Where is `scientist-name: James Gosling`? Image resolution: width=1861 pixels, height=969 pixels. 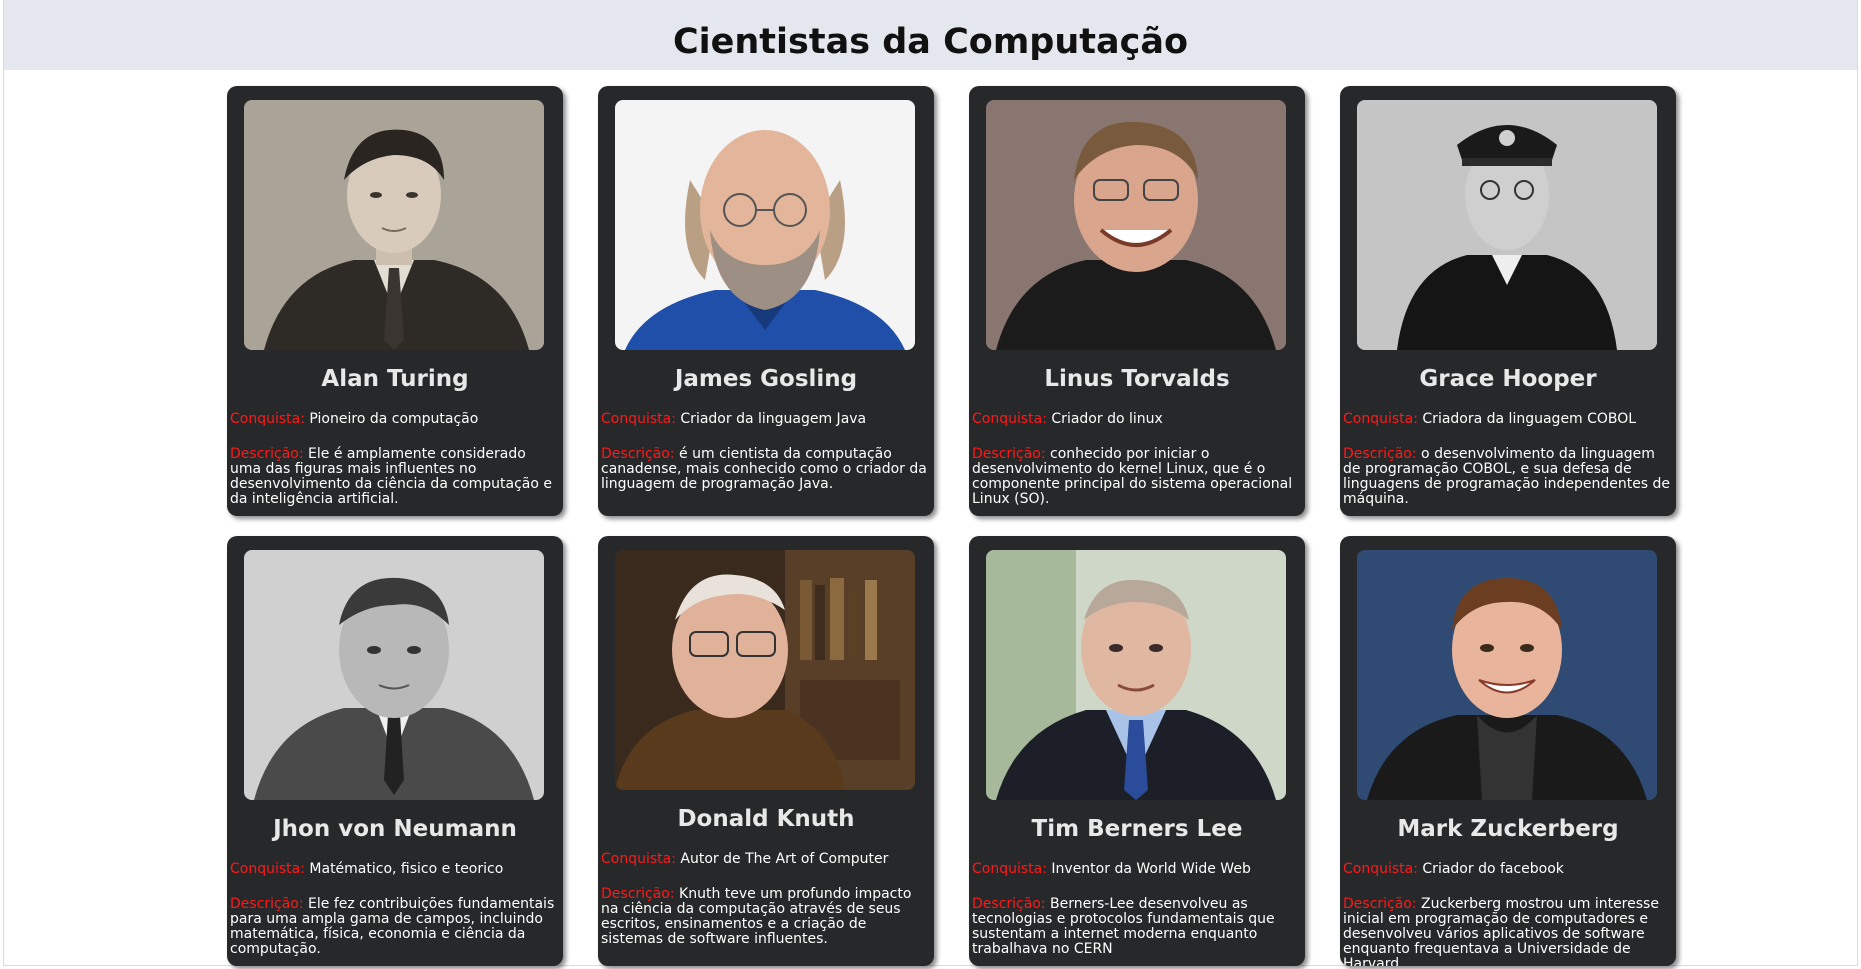 scientist-name: James Gosling is located at coordinates (766, 379).